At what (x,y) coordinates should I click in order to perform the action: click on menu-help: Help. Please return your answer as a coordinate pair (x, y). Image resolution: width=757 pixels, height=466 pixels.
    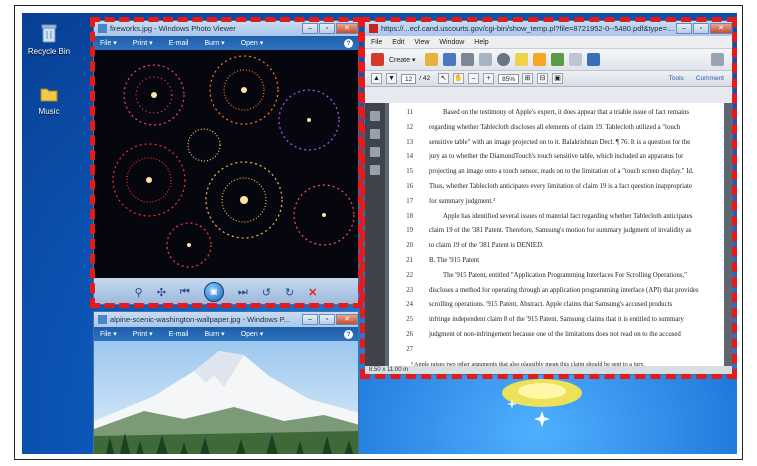
    Looking at the image, I should click on (481, 42).